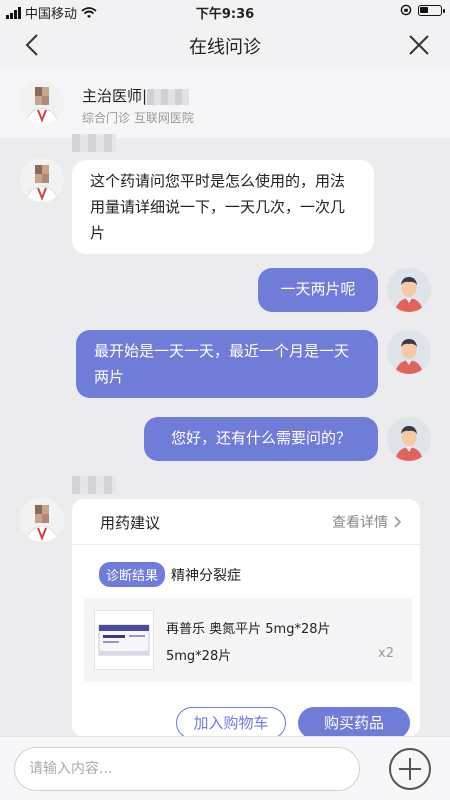  What do you see at coordinates (398, 522) in the screenshot?
I see `chevron-right-icon` at bounding box center [398, 522].